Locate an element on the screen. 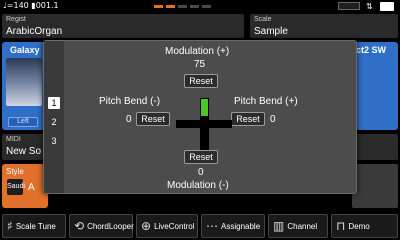 The width and height of the screenshot is (400, 240). midi-label: MIDI is located at coordinates (13, 139).